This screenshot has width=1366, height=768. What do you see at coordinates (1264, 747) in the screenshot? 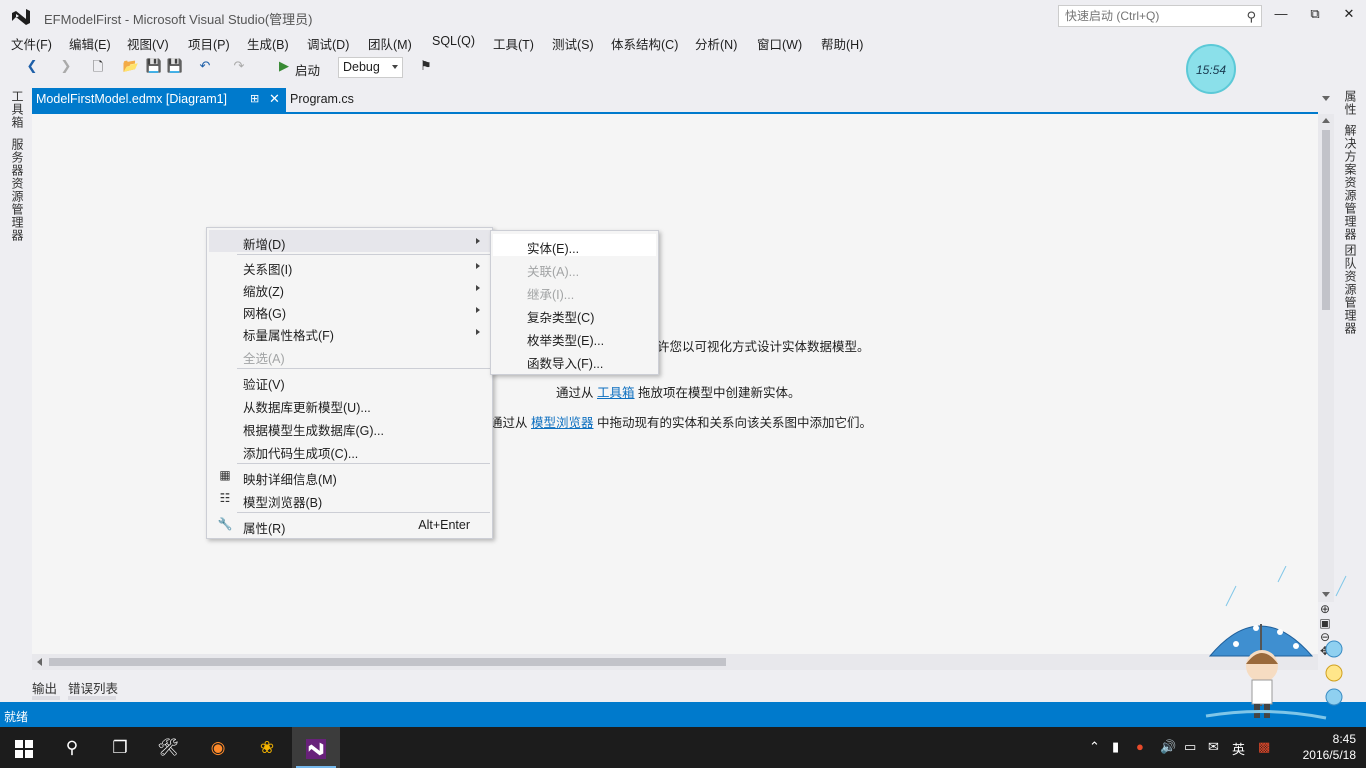
I see `sogou-input-icon: ▩` at bounding box center [1264, 747].